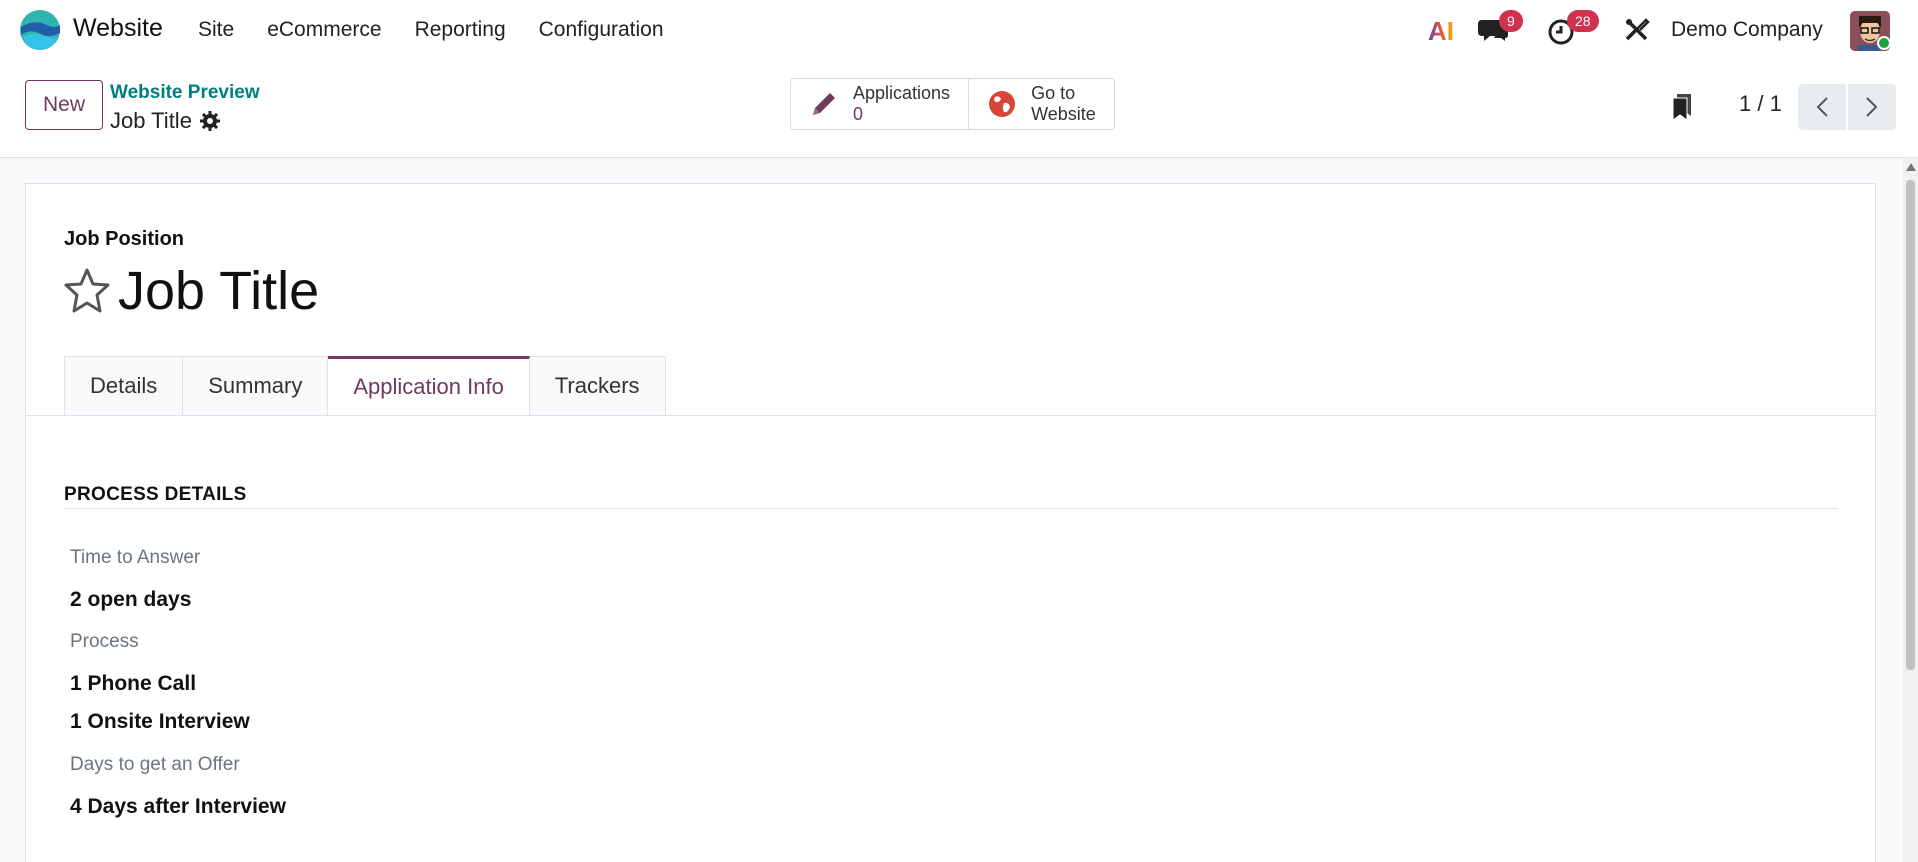 The width and height of the screenshot is (1918, 862). Describe the element at coordinates (256, 386) in the screenshot. I see `tab-summary: Summary` at that location.